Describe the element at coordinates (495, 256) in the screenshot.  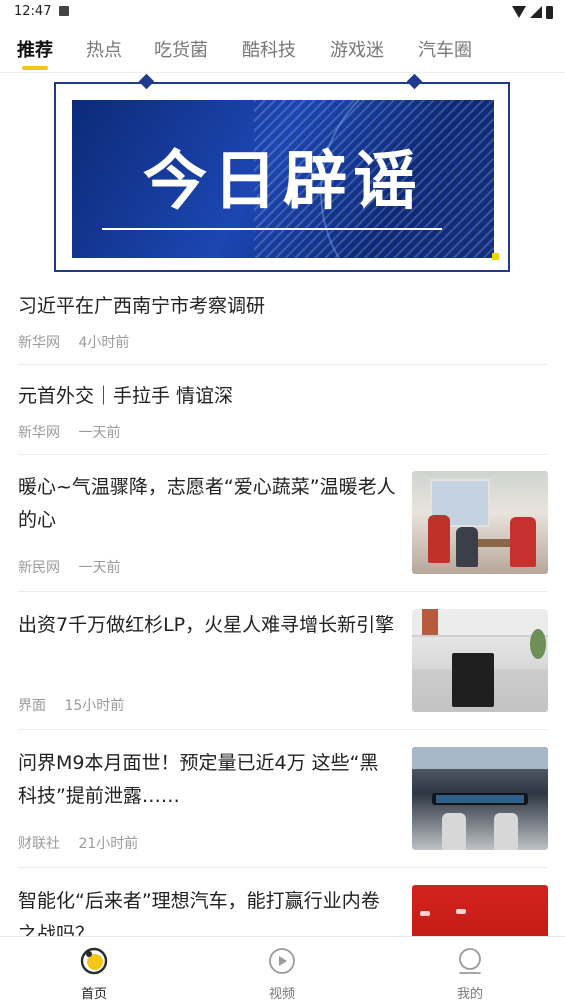
I see `banner-dot` at that location.